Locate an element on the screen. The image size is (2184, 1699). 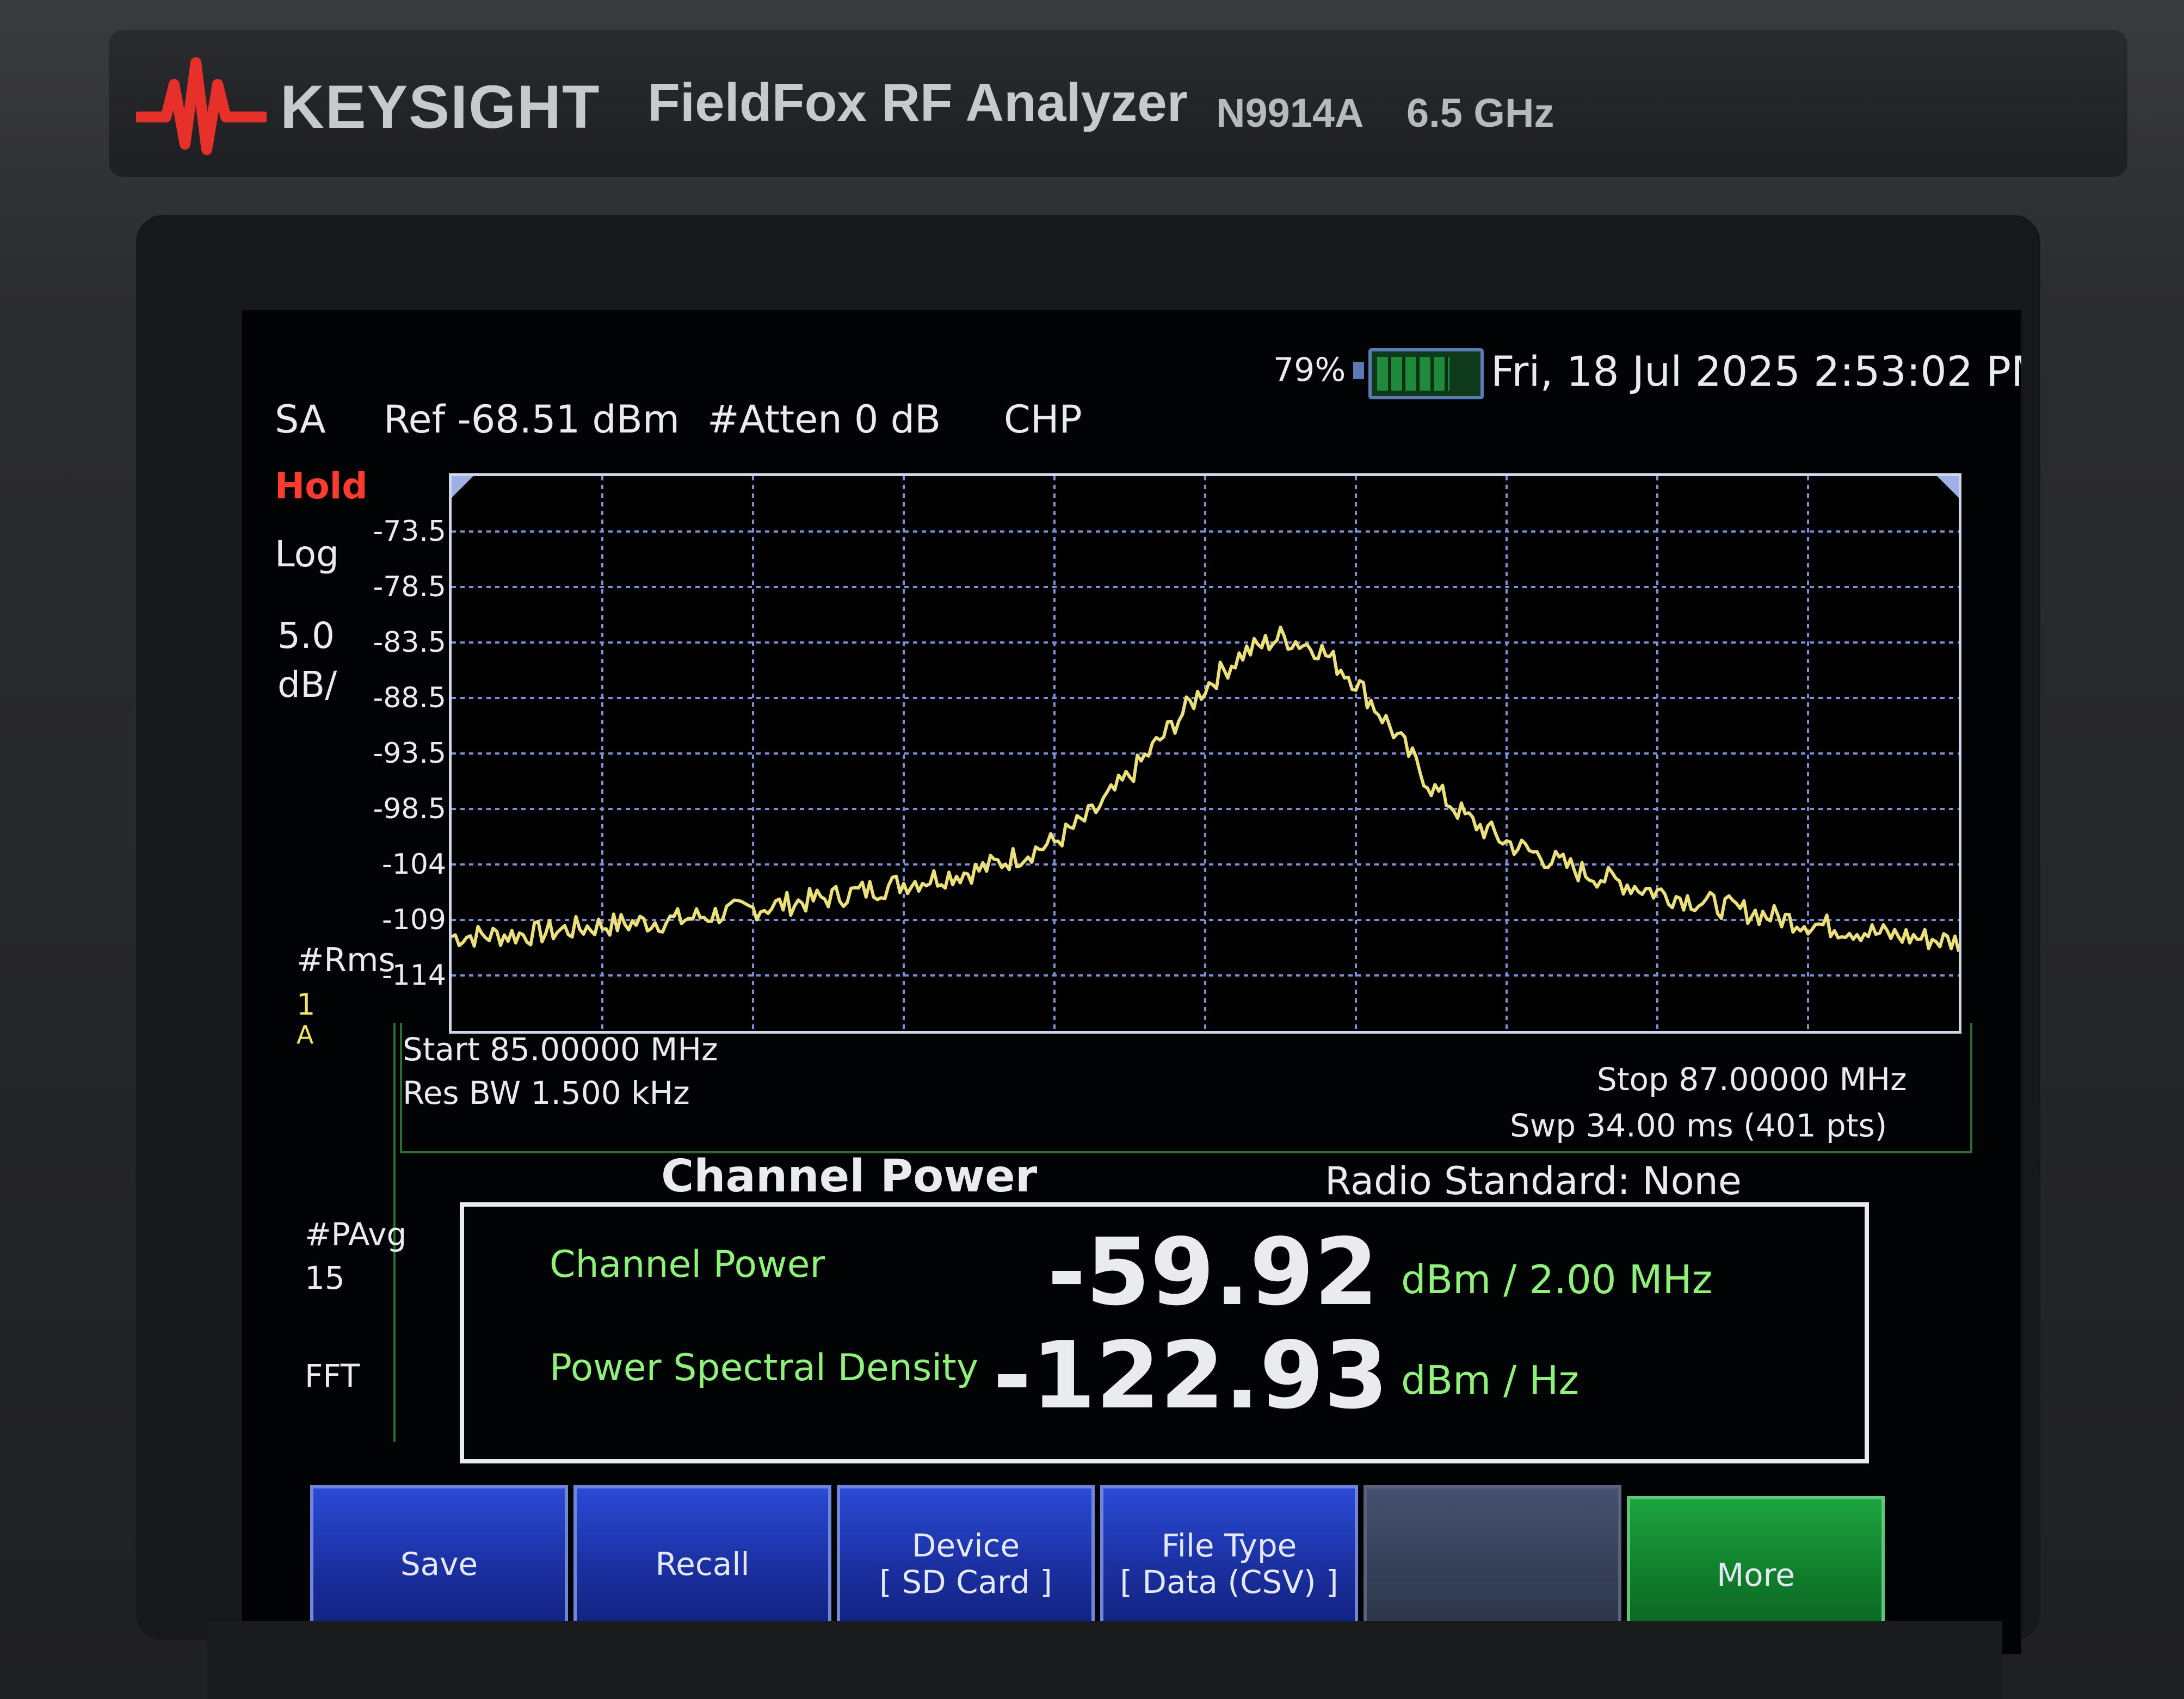
sweep-time: Swp 34.00 ms (401 pts) is located at coordinates (1698, 1126).